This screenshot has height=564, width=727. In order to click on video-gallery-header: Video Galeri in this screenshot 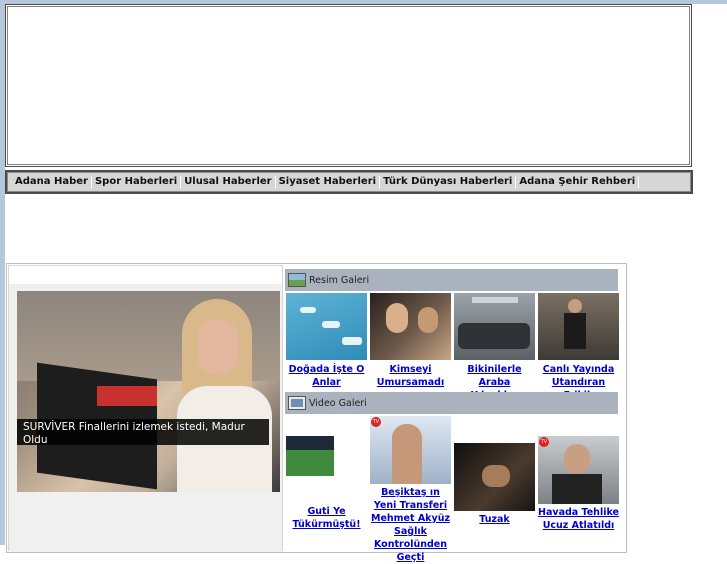, I will do `click(451, 403)`.